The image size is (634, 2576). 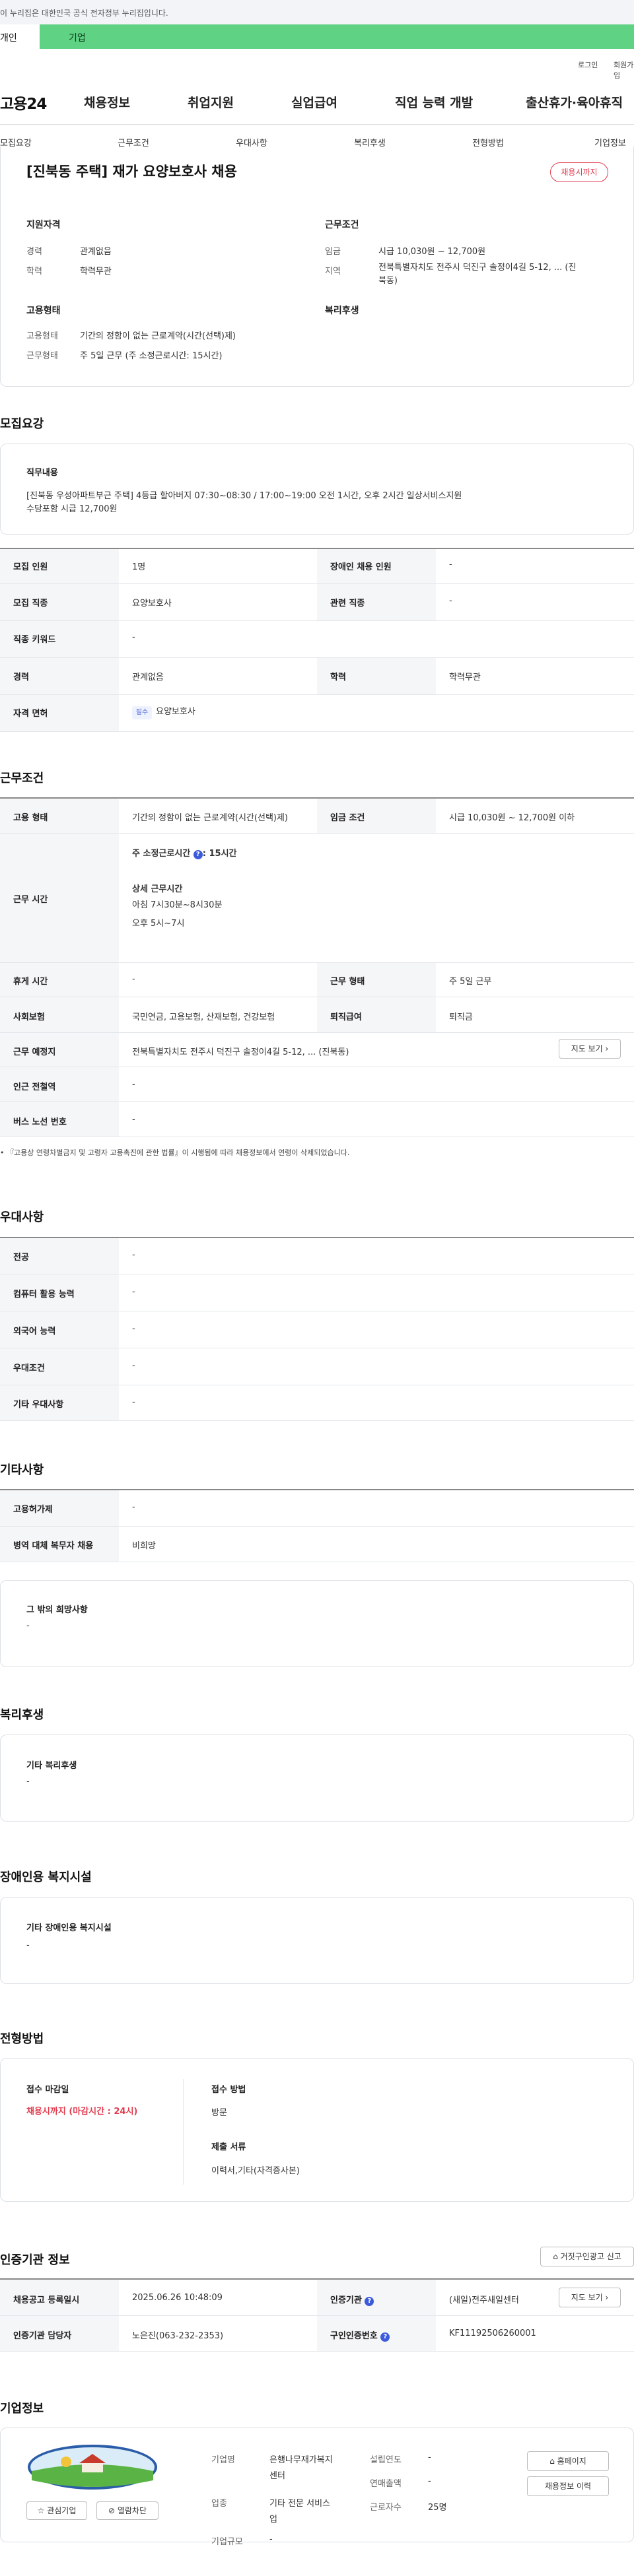 What do you see at coordinates (386, 2508) in the screenshot?
I see `employees-label: 근로자수` at bounding box center [386, 2508].